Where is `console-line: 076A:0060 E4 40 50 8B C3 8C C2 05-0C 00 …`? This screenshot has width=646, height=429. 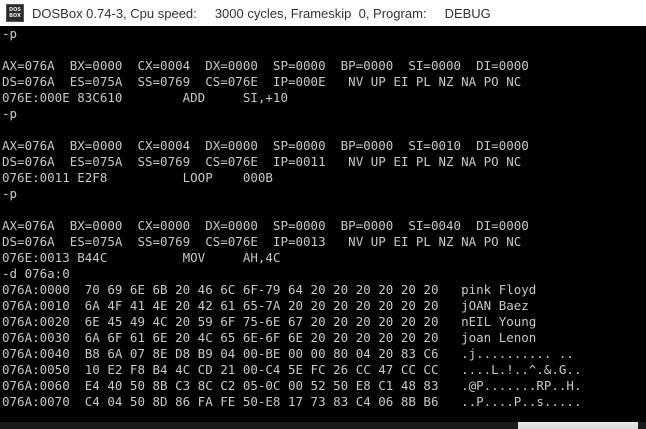
console-line: 076A:0060 E4 40 50 8B C3 8C C2 05-0C 00 … is located at coordinates (292, 385).